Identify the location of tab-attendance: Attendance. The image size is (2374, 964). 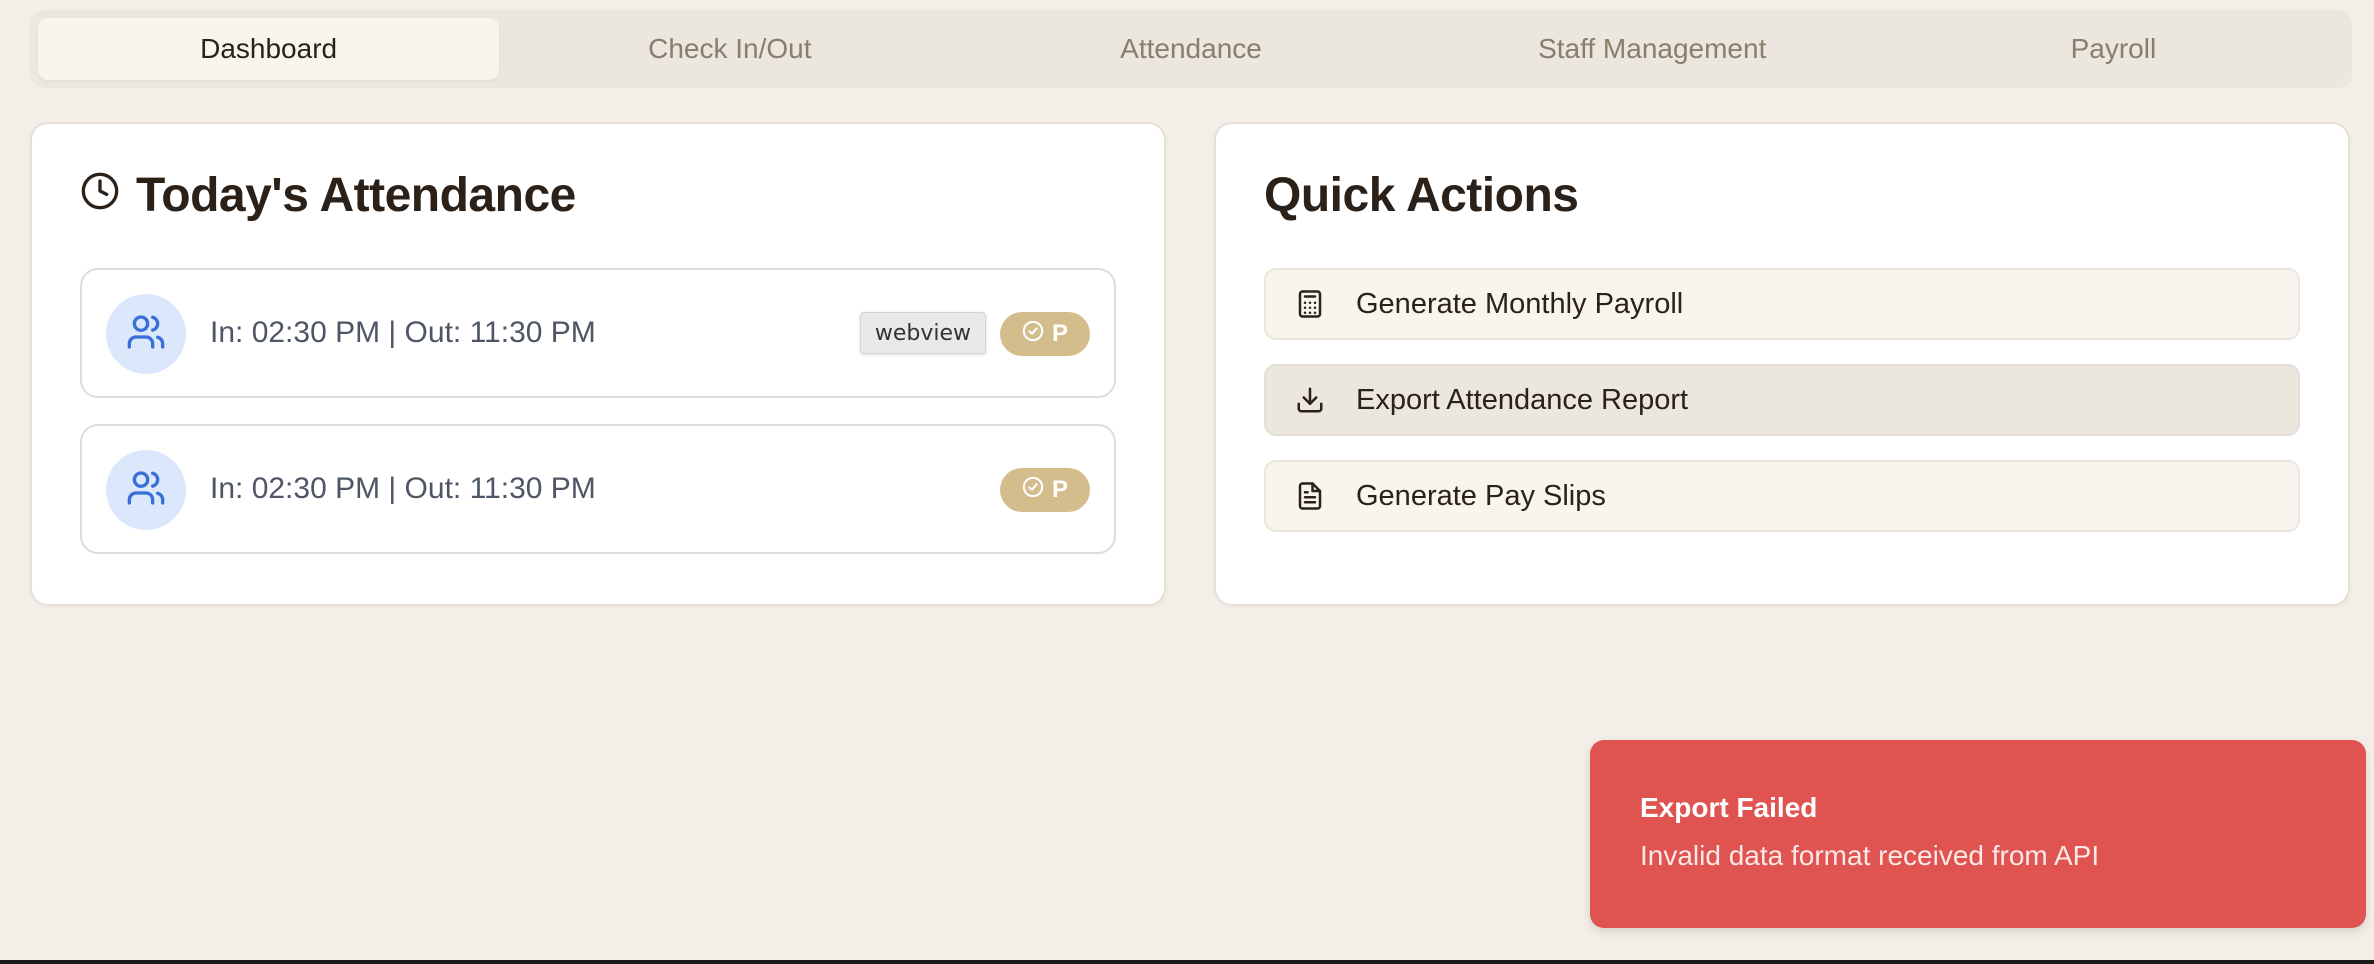
(1190, 49).